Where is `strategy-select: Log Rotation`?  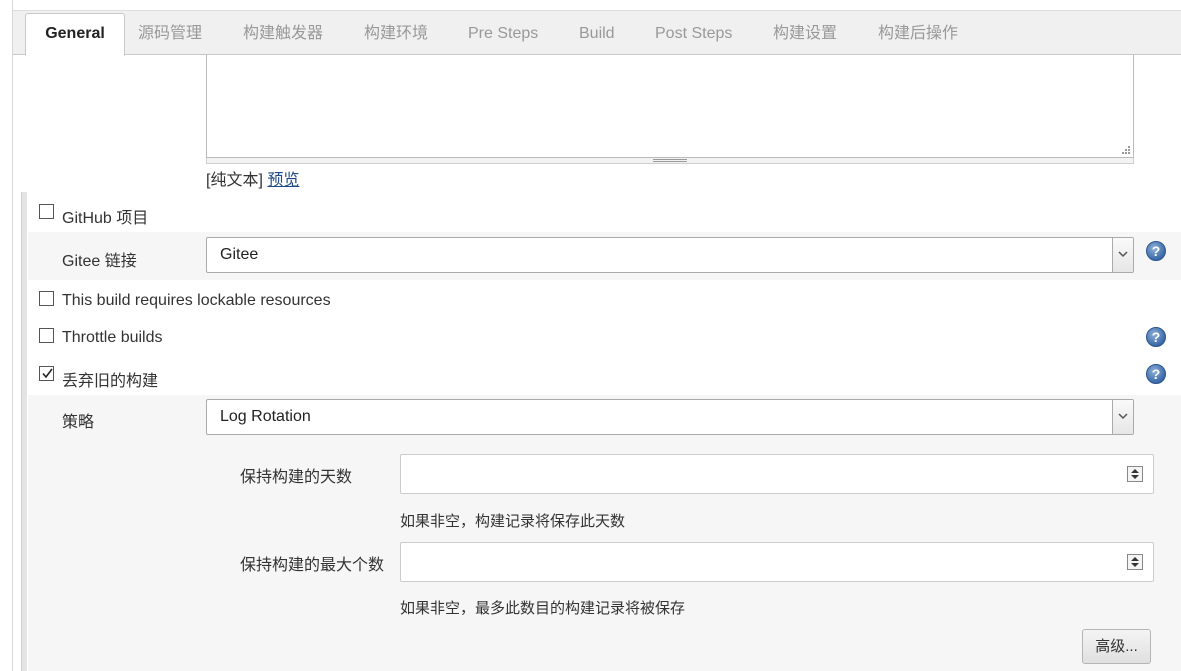
strategy-select: Log Rotation is located at coordinates (670, 417).